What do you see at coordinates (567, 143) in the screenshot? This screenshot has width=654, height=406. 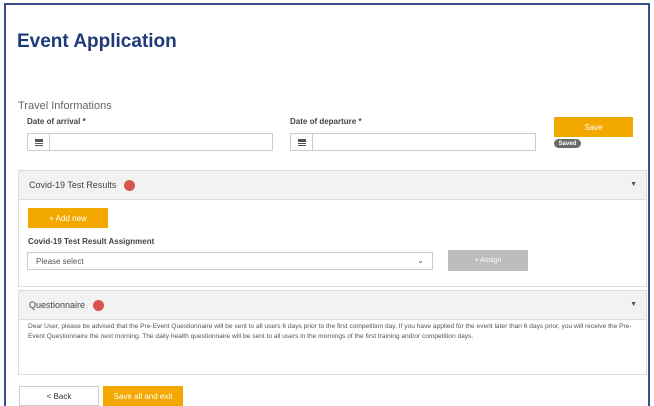 I see `saved-badge: Saved` at bounding box center [567, 143].